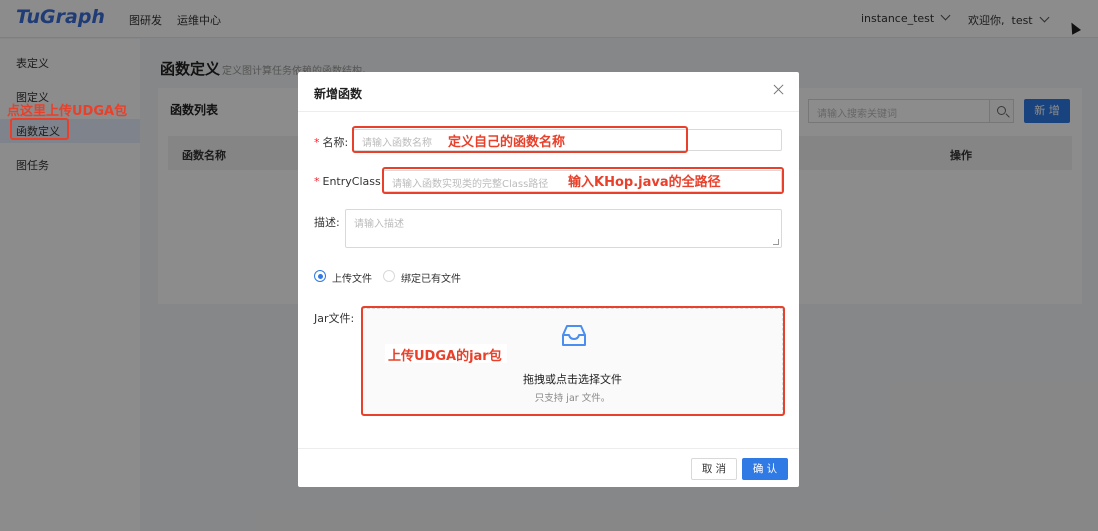 The height and width of the screenshot is (531, 1098). Describe the element at coordinates (327, 222) in the screenshot. I see `description-label: 描述:` at that location.